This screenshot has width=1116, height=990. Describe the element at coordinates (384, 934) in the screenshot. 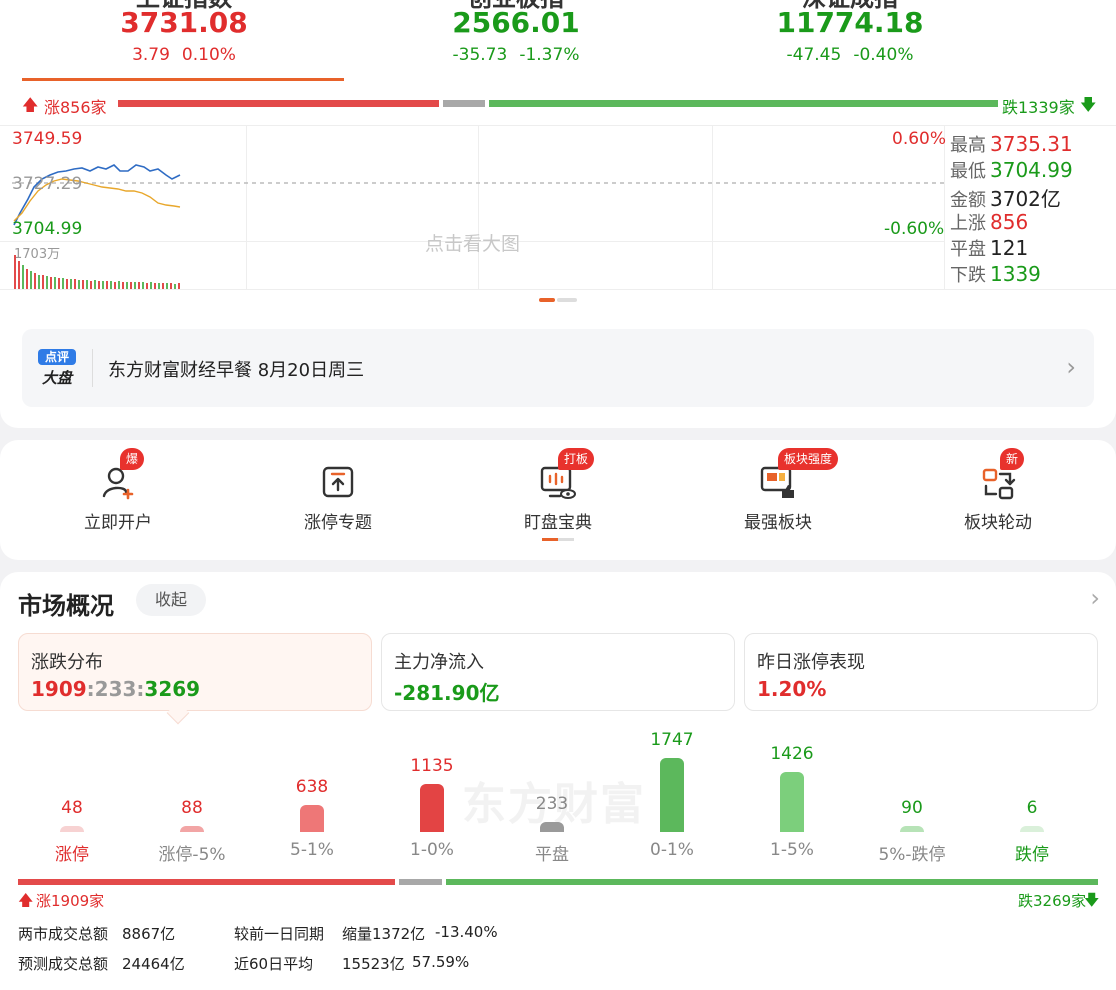

I see `compare-value: 缩量1372亿` at that location.